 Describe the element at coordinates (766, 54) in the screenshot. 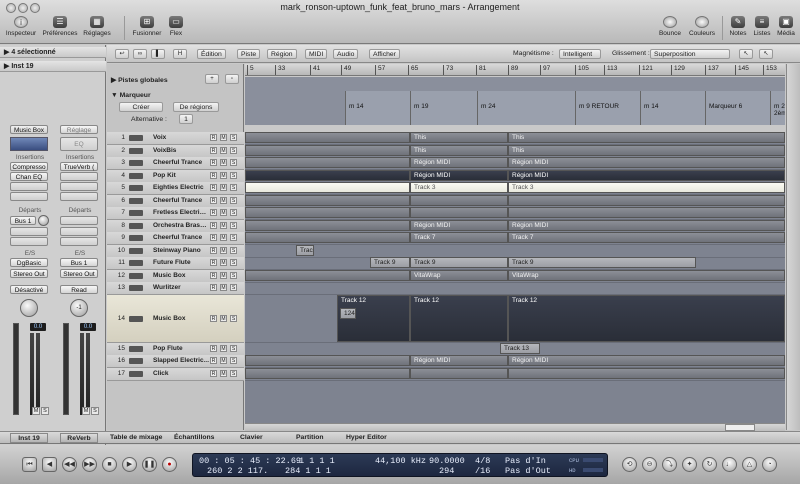

I see `secondary-tool-icon: ↖` at that location.